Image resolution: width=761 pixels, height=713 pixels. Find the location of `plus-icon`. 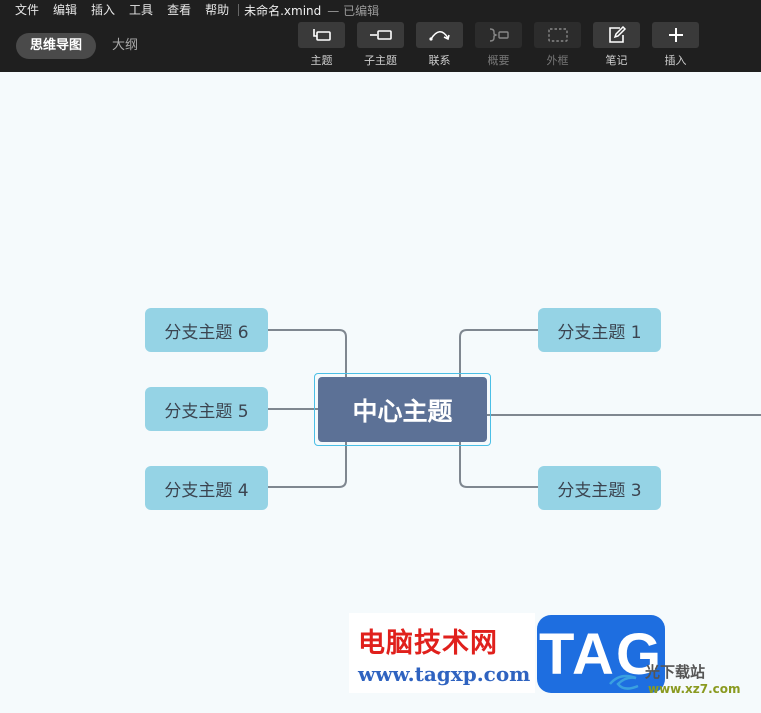

plus-icon is located at coordinates (675, 35).